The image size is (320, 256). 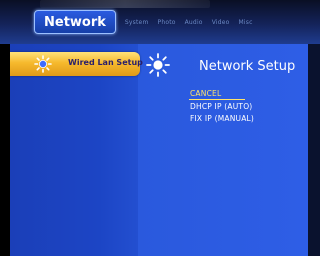 I want to click on tab-photo: Photo, so click(x=167, y=22).